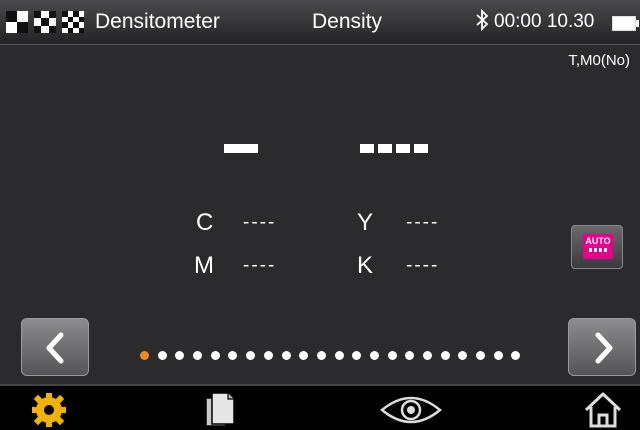 The height and width of the screenshot is (430, 640). What do you see at coordinates (49, 410) in the screenshot?
I see `gear-icon` at bounding box center [49, 410].